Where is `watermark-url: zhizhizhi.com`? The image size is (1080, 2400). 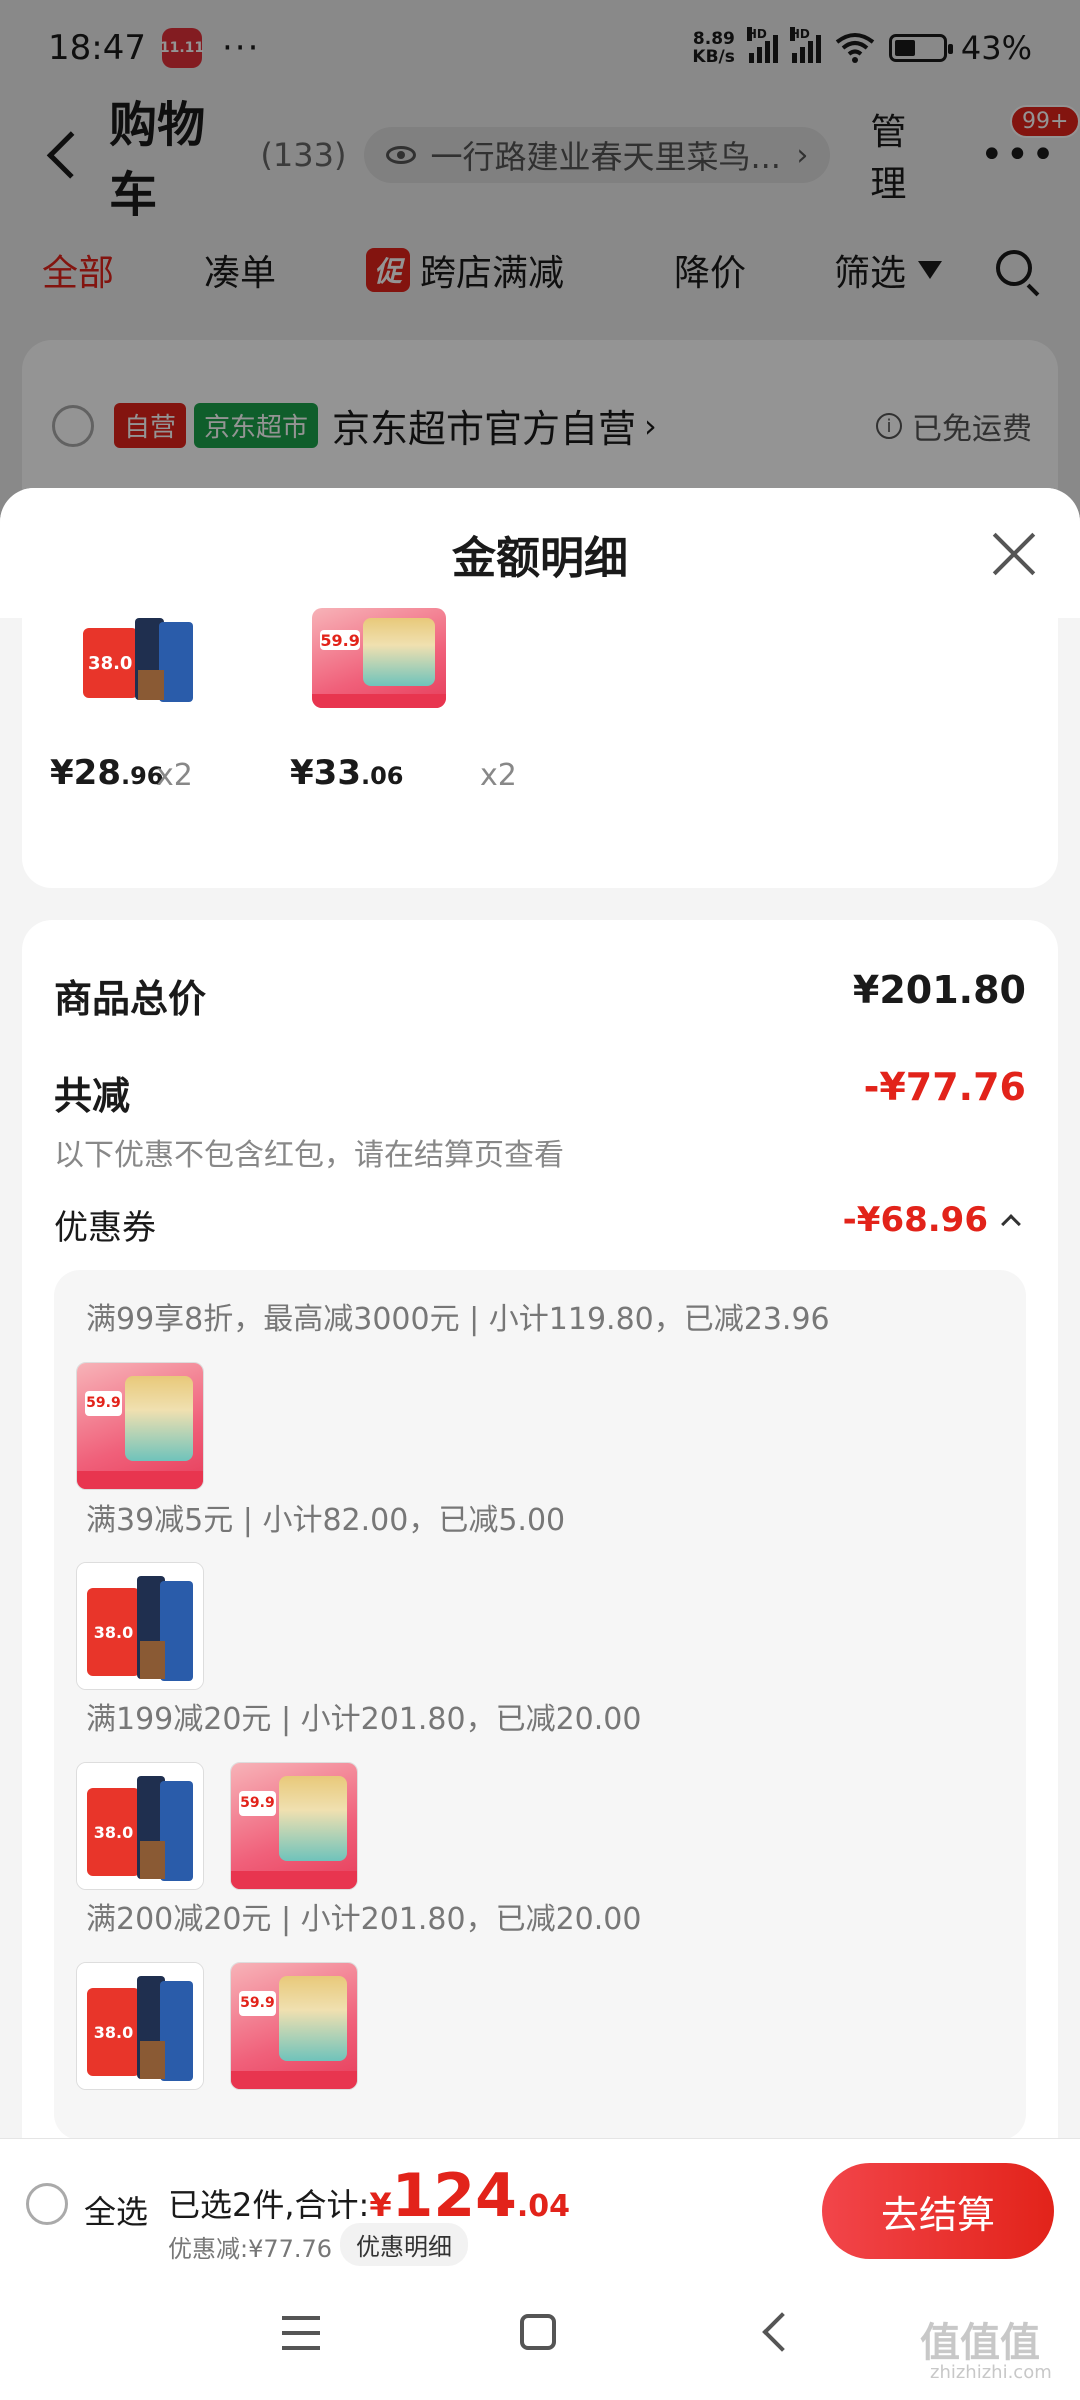
watermark-url: zhizhizhi.com is located at coordinates (991, 2372).